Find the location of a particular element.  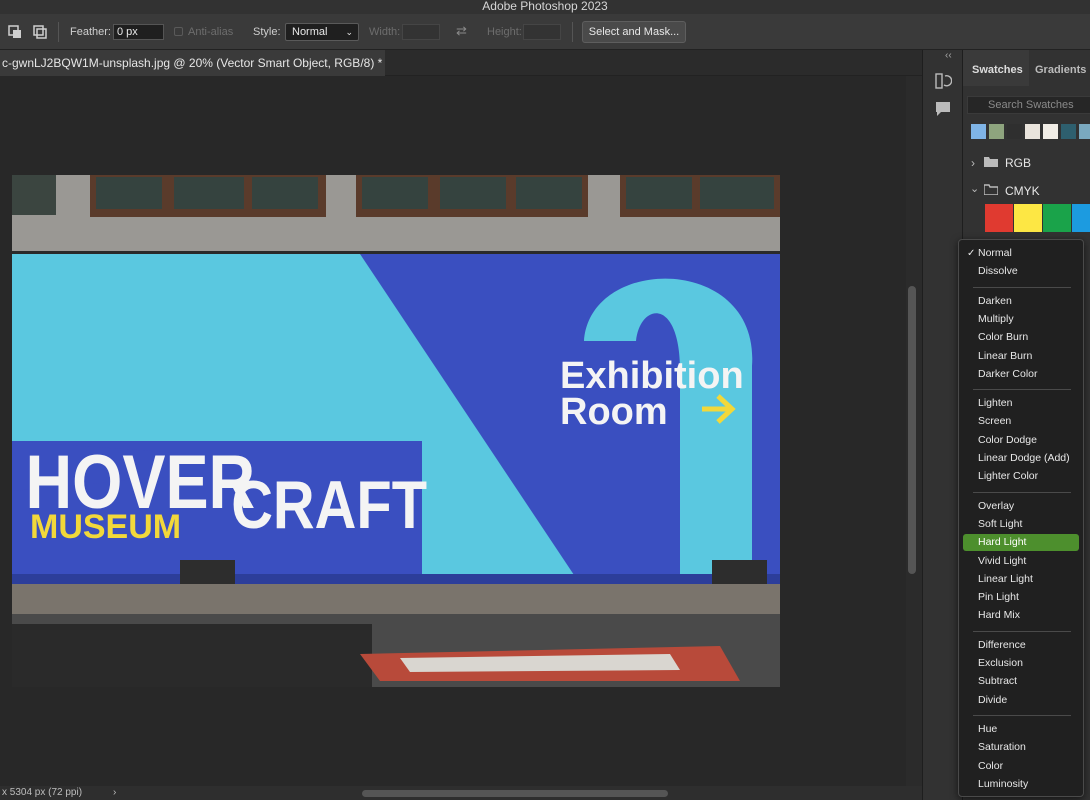

collapse-icon: ‹‹ is located at coordinates (948, 55).